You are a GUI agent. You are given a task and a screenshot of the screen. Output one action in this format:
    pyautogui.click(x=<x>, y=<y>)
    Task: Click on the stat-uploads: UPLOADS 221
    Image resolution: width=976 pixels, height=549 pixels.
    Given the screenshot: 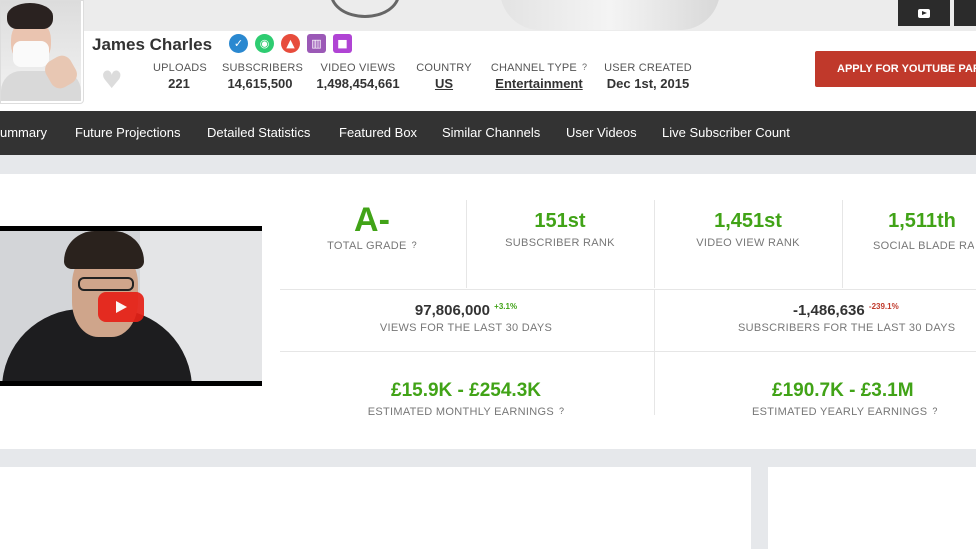 What is the action you would take?
    pyautogui.click(x=180, y=76)
    